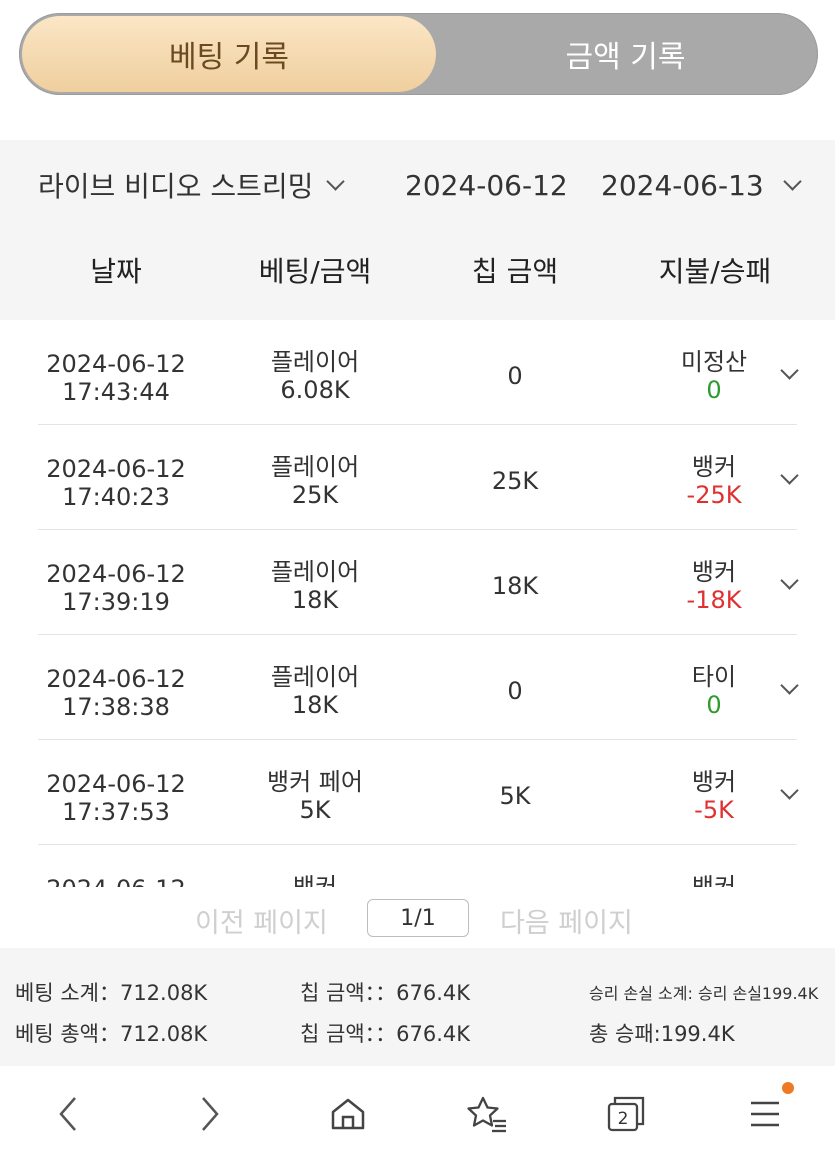  Describe the element at coordinates (487, 1114) in the screenshot. I see `bookmarks-icon` at that location.